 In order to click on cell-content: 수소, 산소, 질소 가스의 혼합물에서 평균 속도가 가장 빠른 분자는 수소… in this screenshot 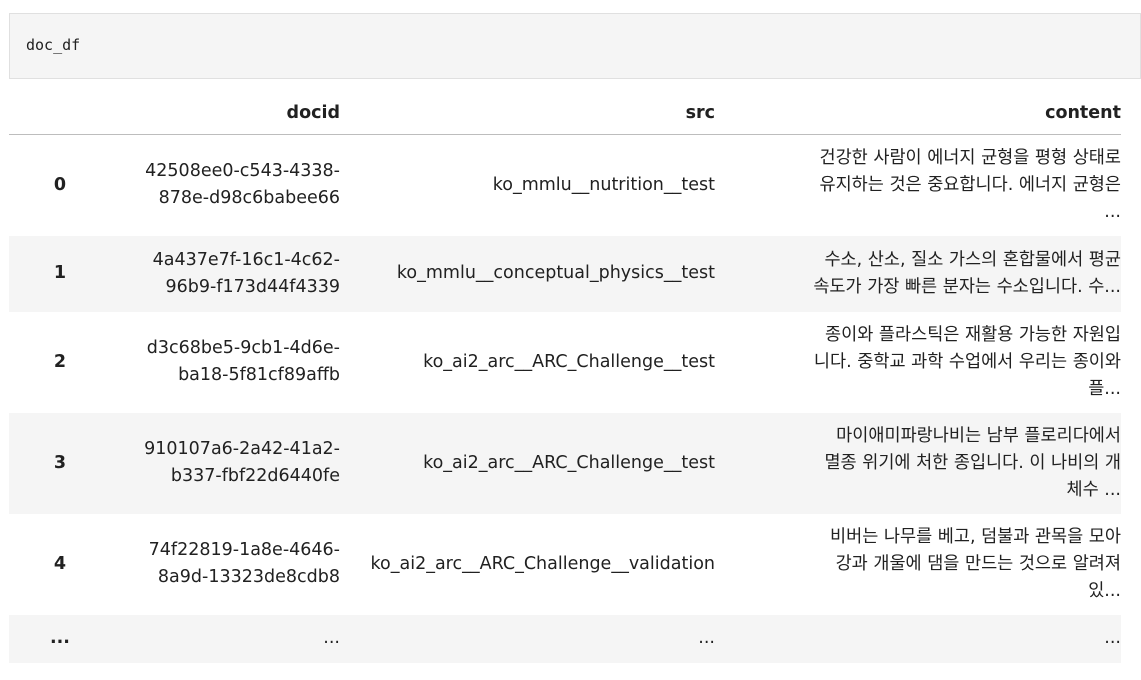, I will do `click(918, 274)`.